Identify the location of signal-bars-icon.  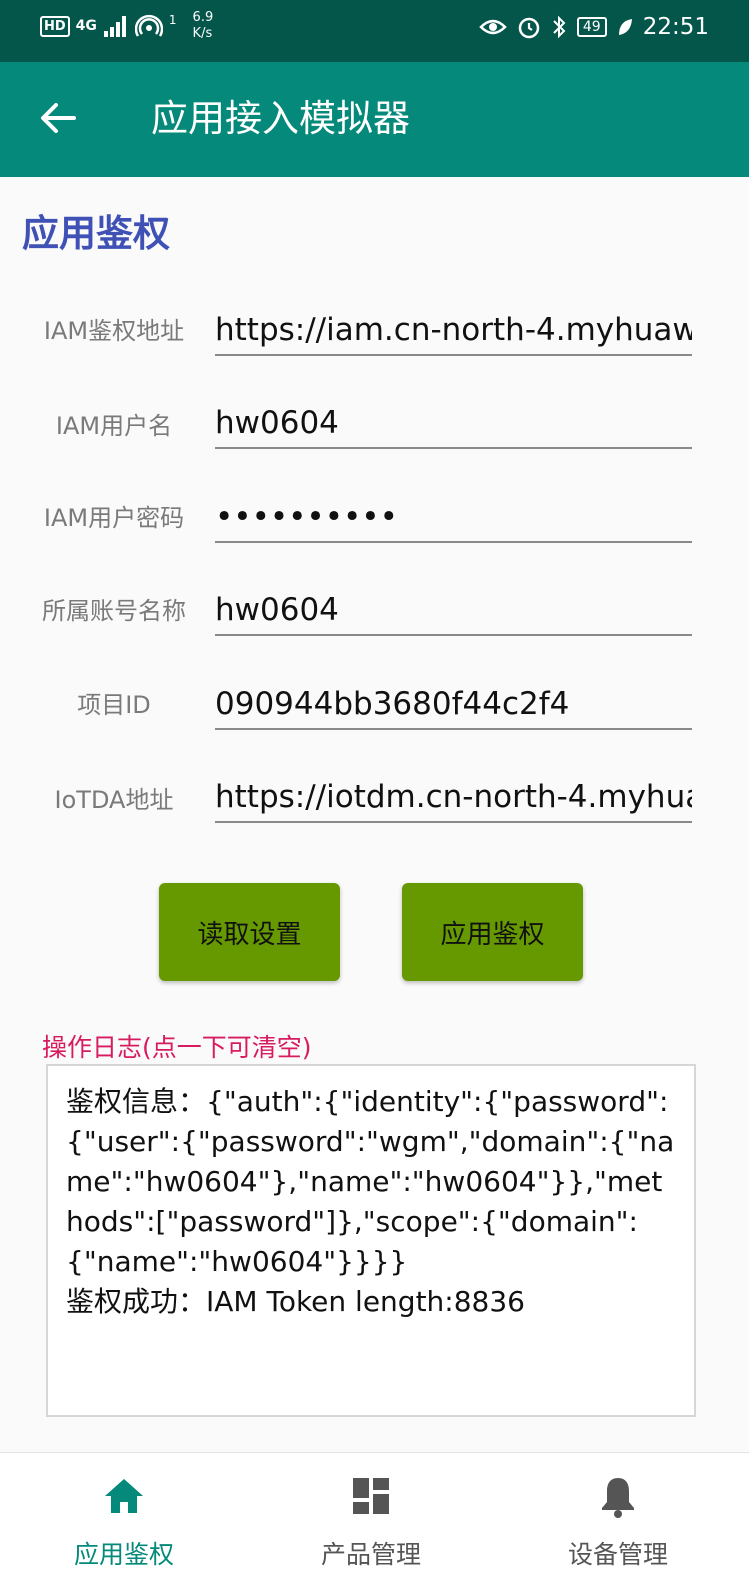
(114, 26).